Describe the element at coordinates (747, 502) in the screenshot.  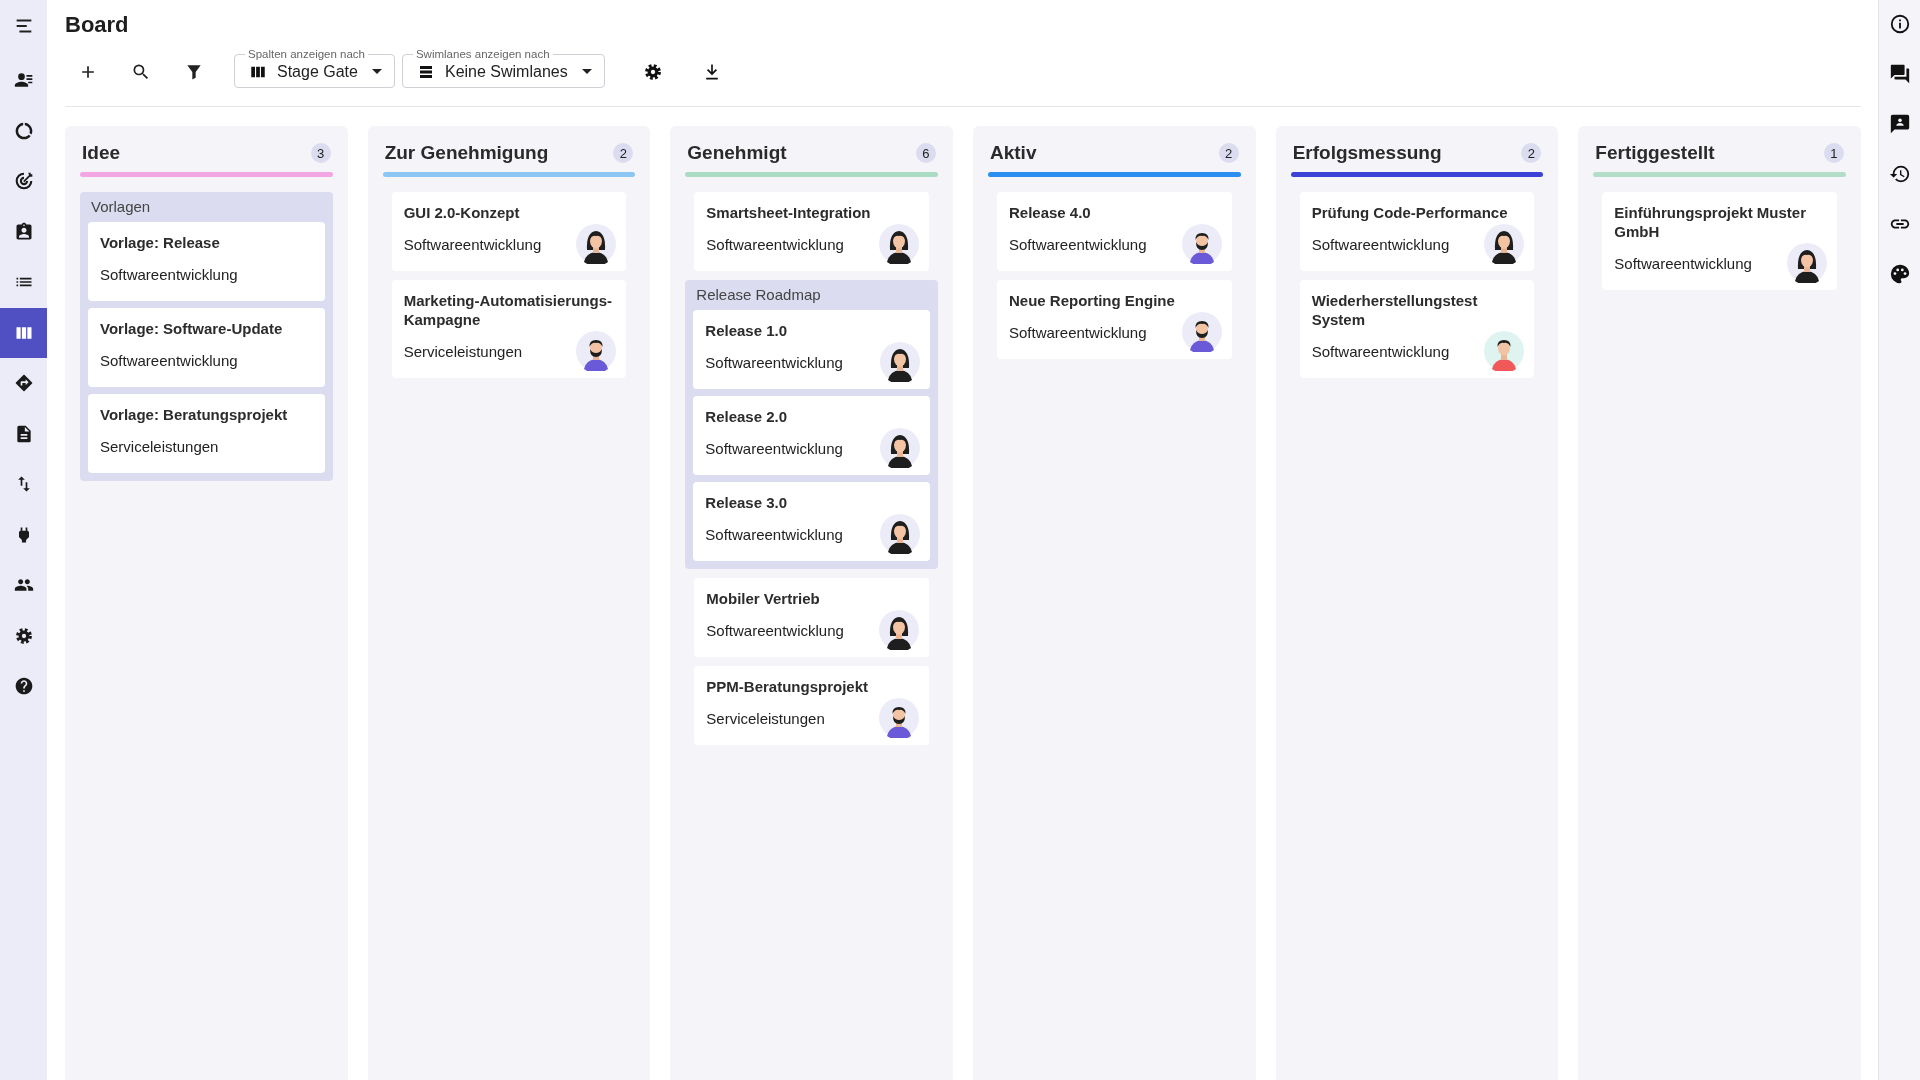
I see `card-title: Release 3.0` at that location.